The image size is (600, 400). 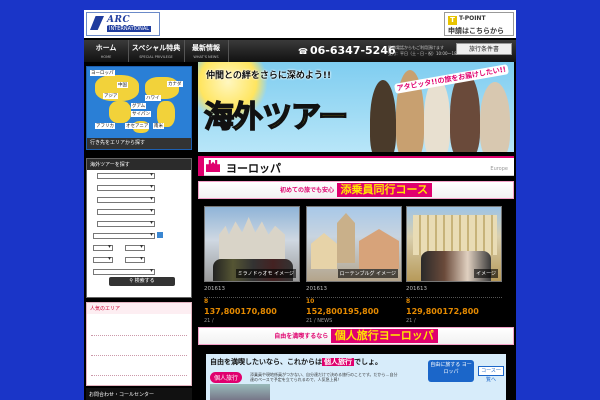 I want to click on tour-days: 10, so click(x=310, y=301).